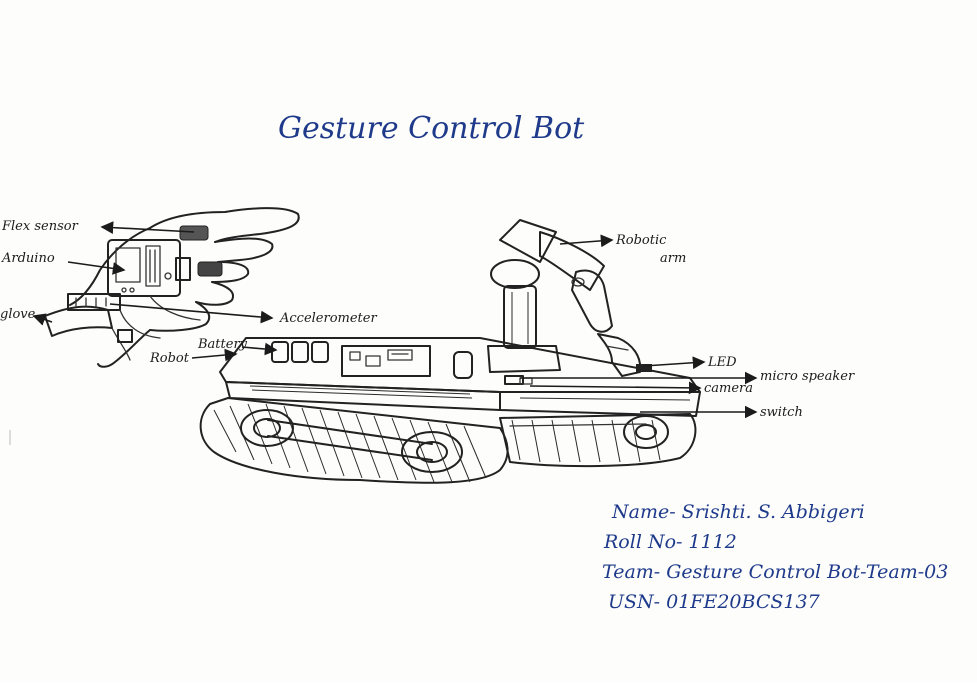 The width and height of the screenshot is (977, 686). What do you see at coordinates (641, 240) in the screenshot?
I see `label-robotic-arm-line1: Robotic` at bounding box center [641, 240].